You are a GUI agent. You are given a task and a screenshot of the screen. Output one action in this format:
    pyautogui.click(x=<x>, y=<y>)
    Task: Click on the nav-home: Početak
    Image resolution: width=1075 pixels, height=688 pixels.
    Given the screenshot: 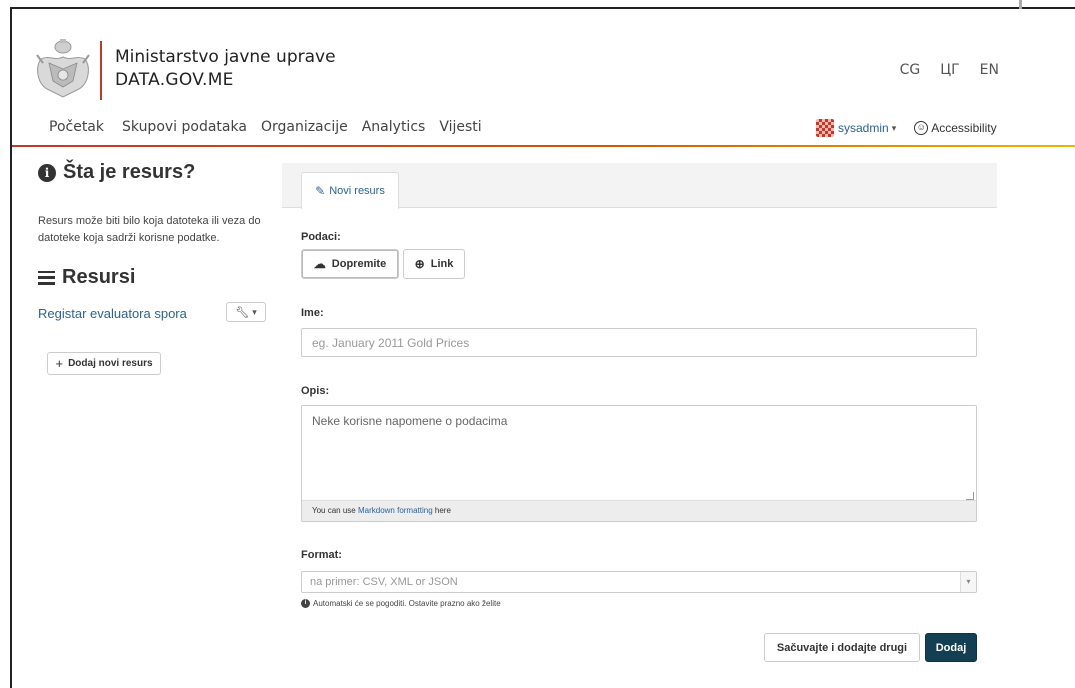 What is the action you would take?
    pyautogui.click(x=76, y=127)
    